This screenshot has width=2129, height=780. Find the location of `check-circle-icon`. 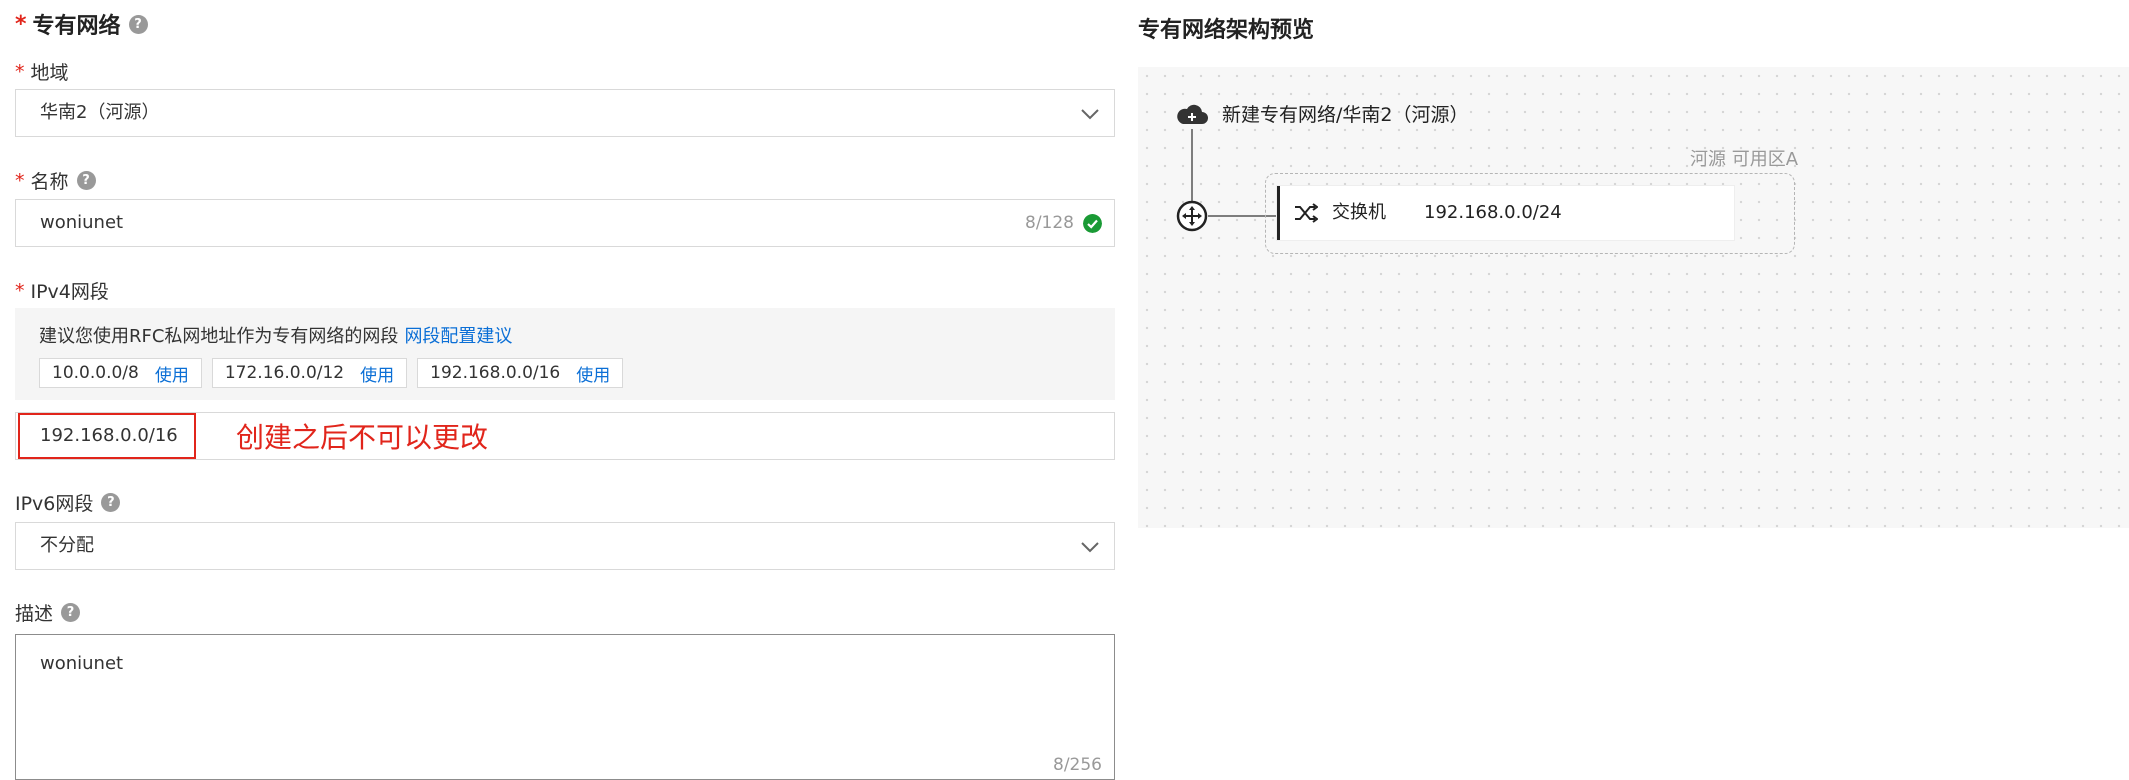

check-circle-icon is located at coordinates (1092, 223).